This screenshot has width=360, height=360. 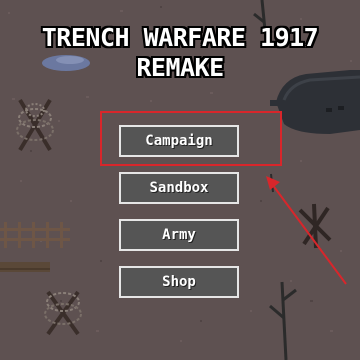 I want to click on annotation-arrow, so click(x=306, y=230).